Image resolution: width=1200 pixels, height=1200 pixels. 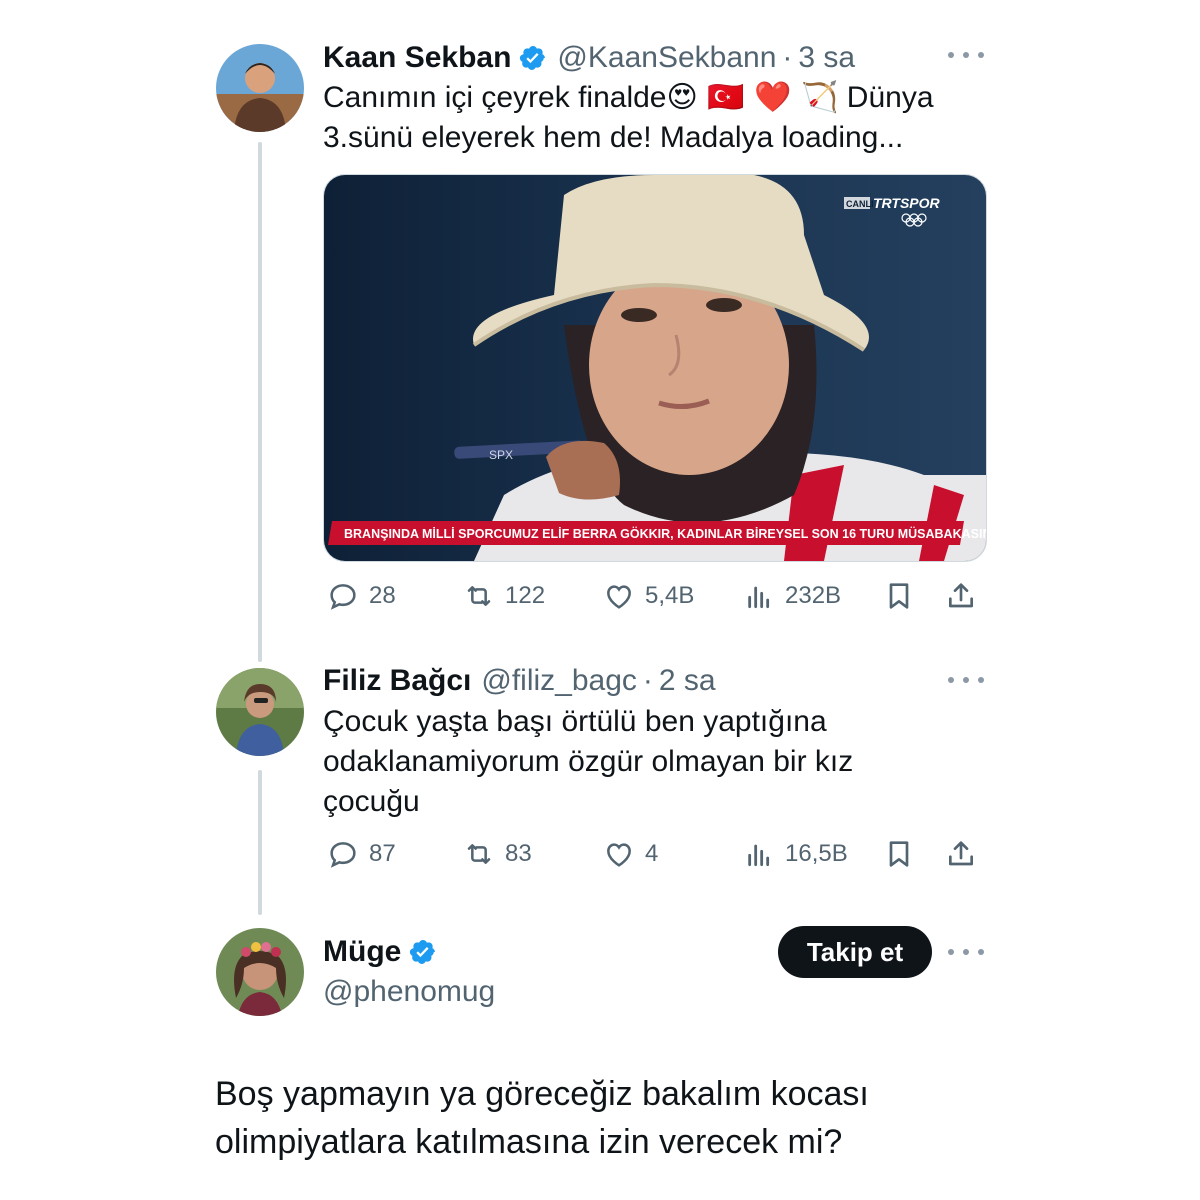 I want to click on emoji-sequence: 😍 🇹🇷 ❤️ 🏹, so click(x=752, y=97).